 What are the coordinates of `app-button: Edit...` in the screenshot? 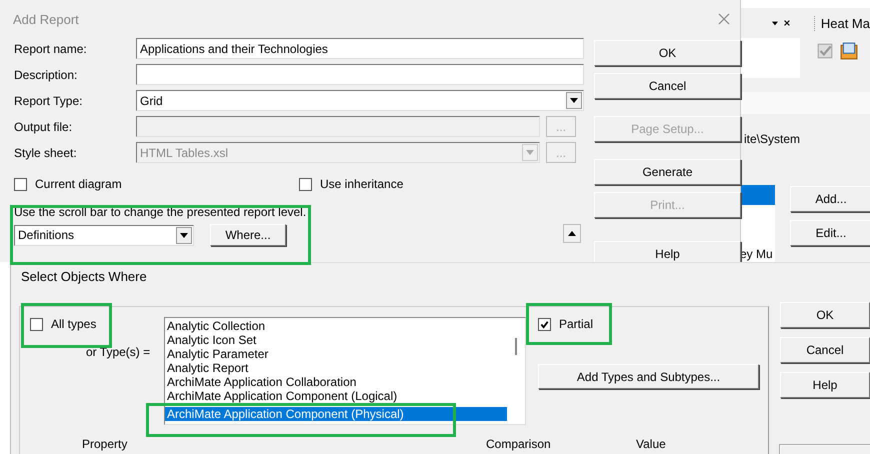 It's located at (830, 233).